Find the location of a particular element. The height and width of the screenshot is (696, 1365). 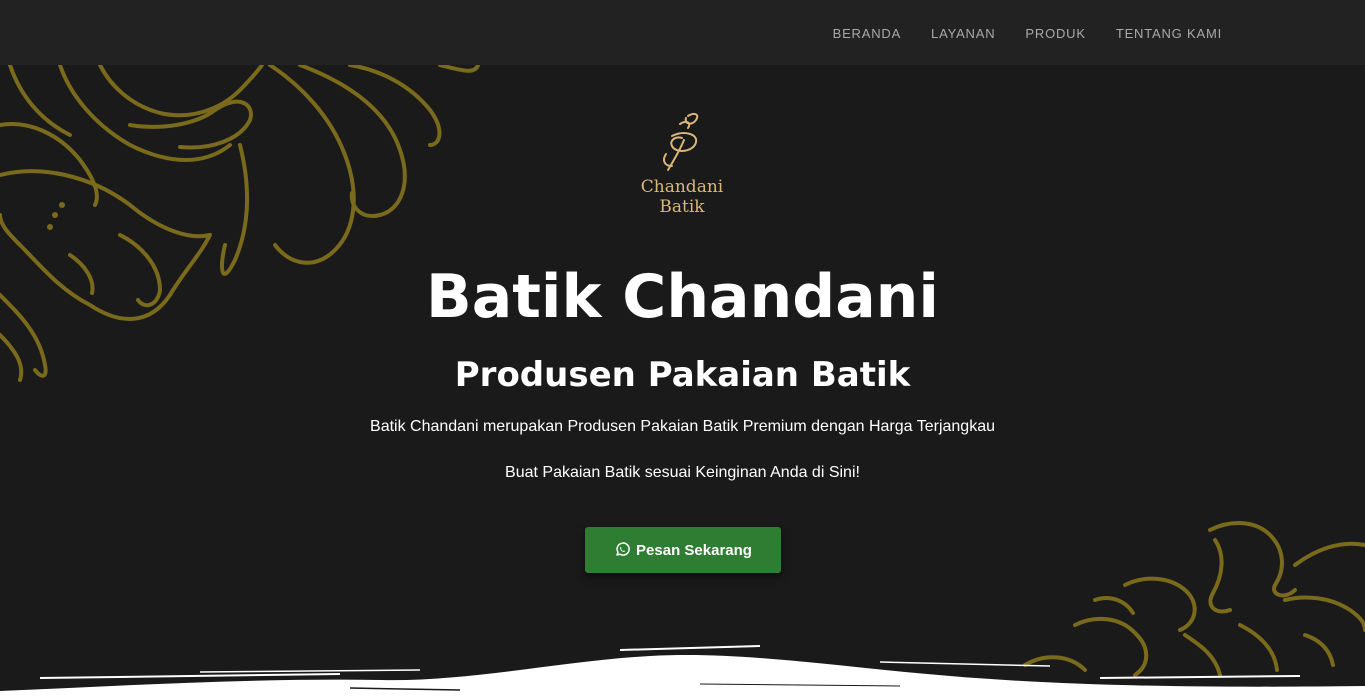

order-now-button: Pesan Sekarang is located at coordinates (683, 550).